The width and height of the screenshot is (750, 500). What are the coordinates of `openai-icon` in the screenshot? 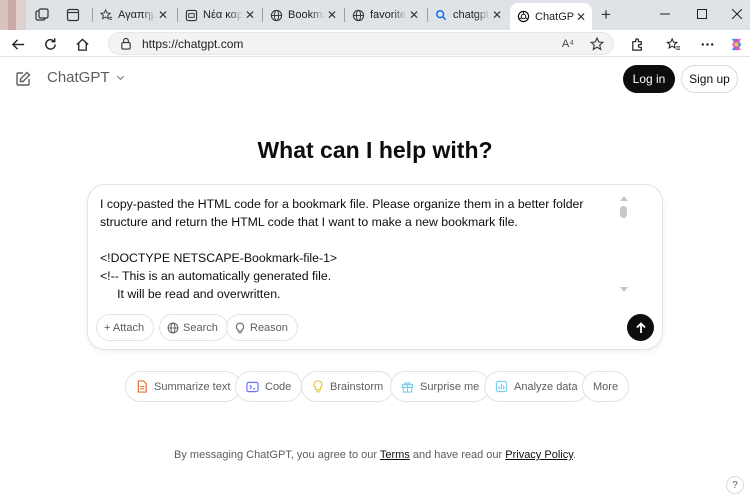 It's located at (523, 17).